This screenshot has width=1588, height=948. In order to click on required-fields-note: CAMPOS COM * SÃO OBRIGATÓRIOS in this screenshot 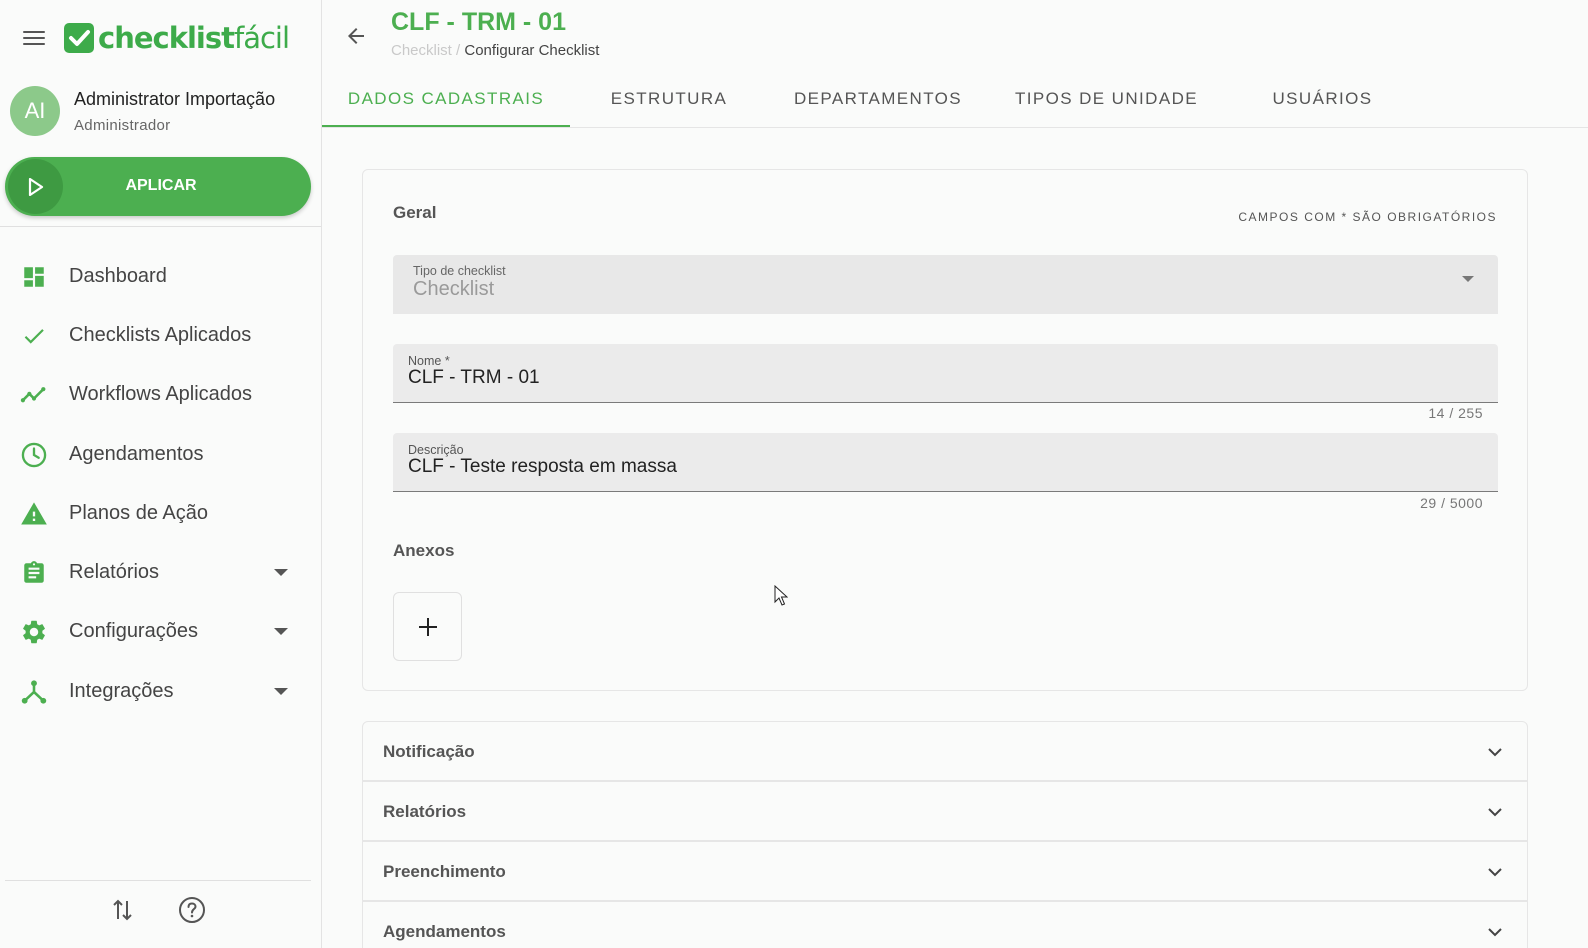, I will do `click(1367, 217)`.